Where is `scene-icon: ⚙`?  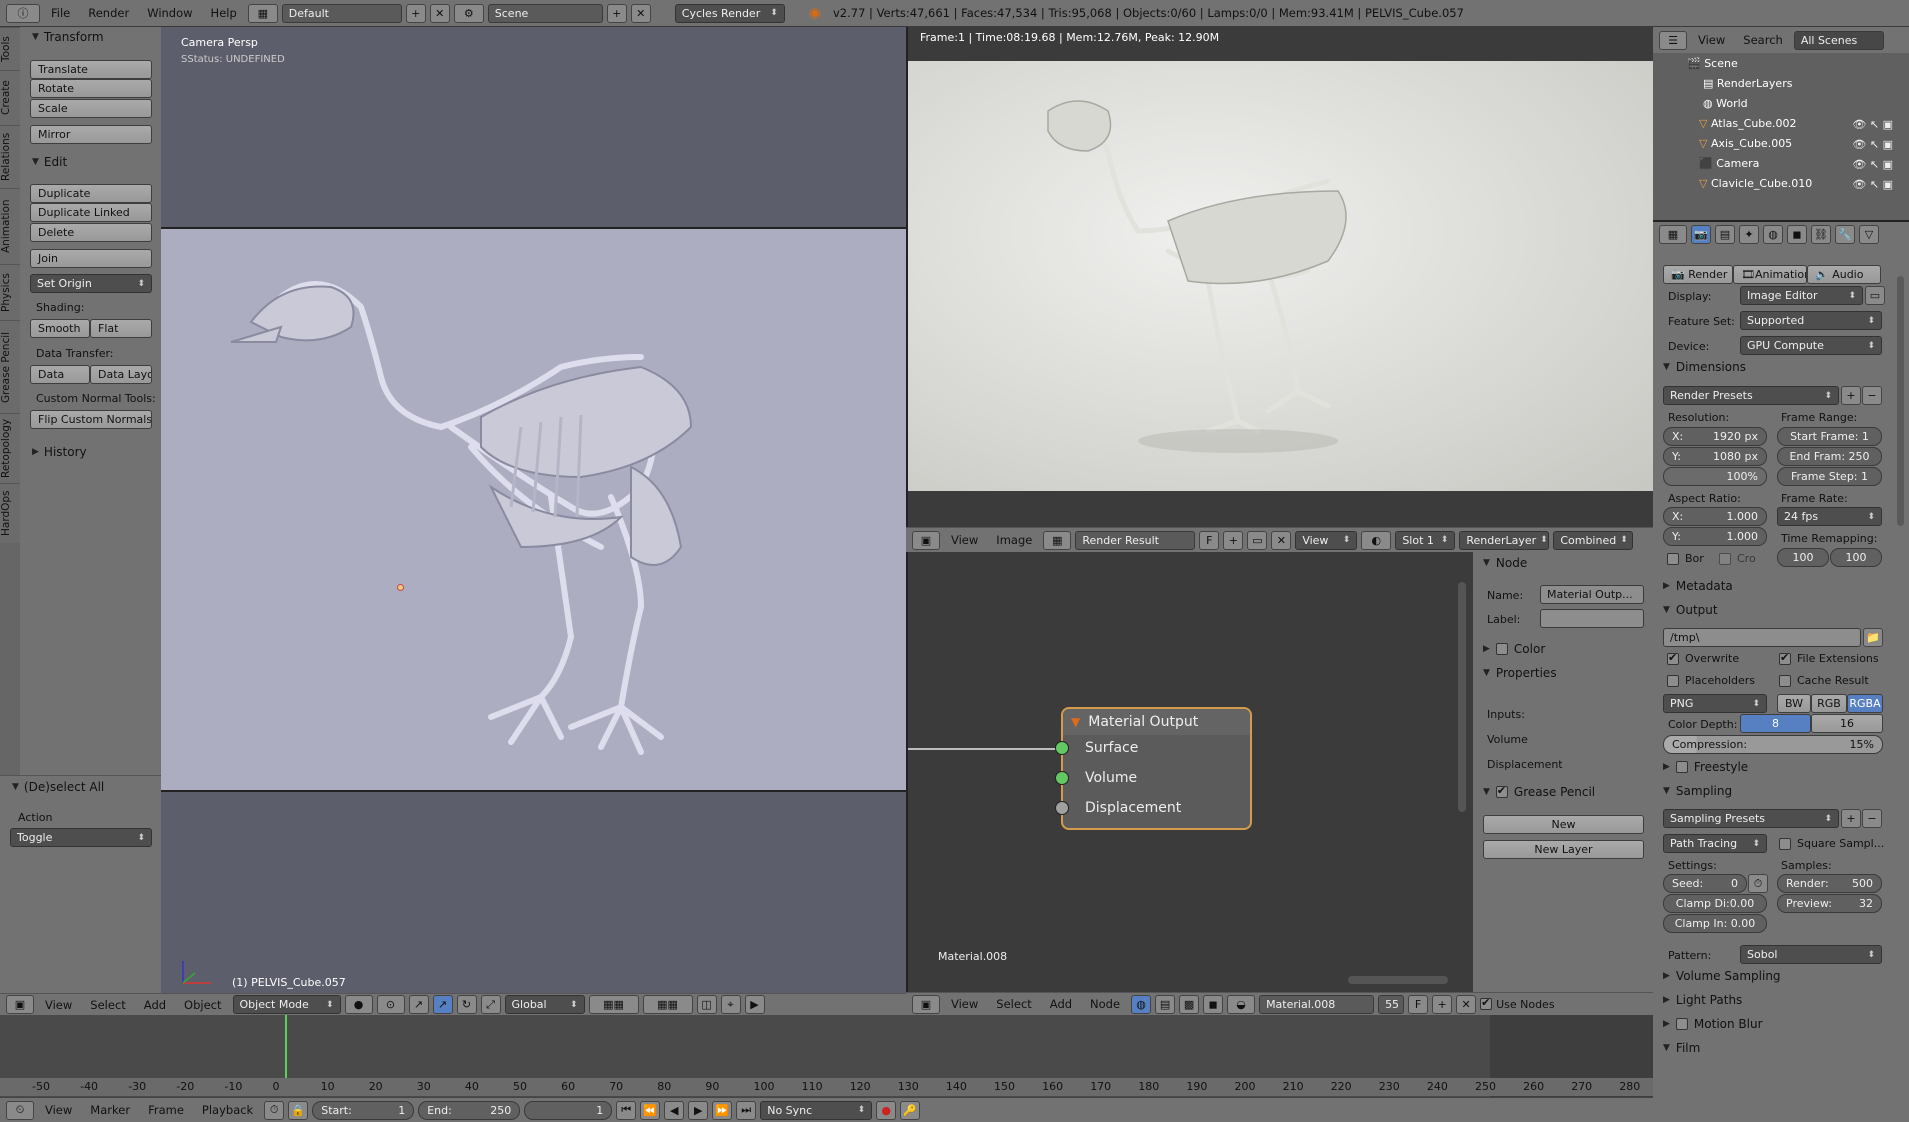
scene-icon: ⚙ is located at coordinates (468, 13).